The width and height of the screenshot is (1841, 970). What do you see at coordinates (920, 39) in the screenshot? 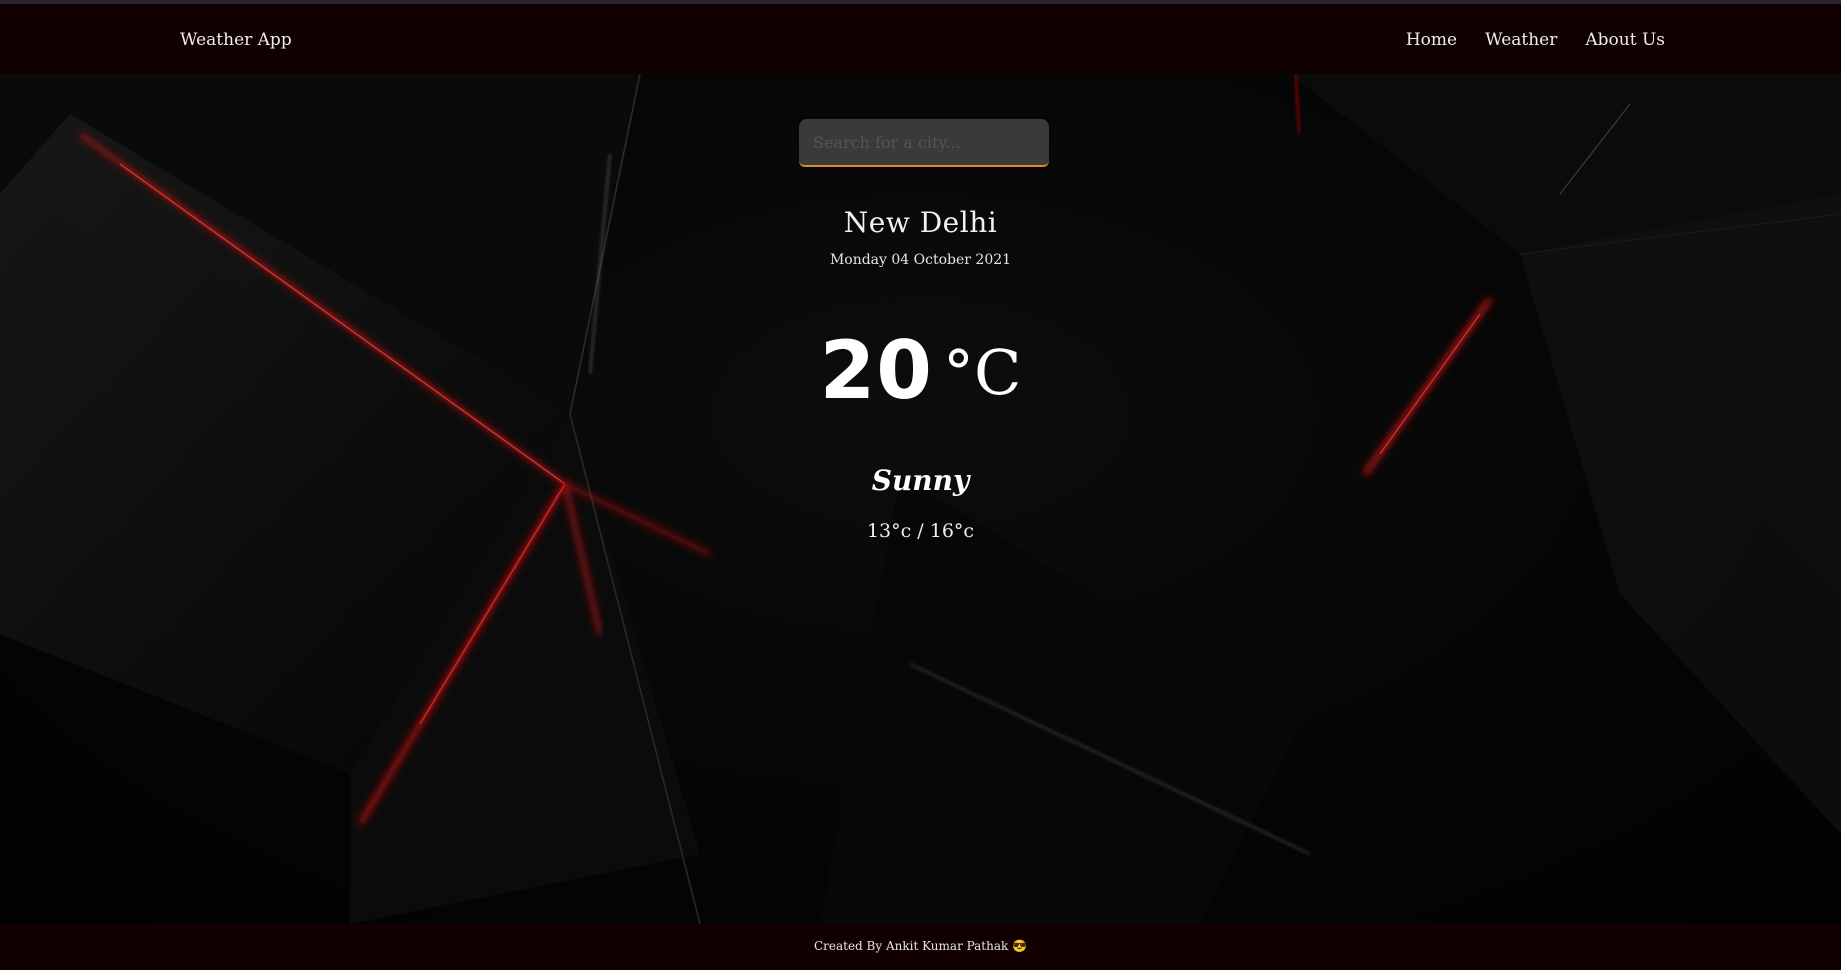
I see `navbar: Weather App Home Weather About Us` at bounding box center [920, 39].